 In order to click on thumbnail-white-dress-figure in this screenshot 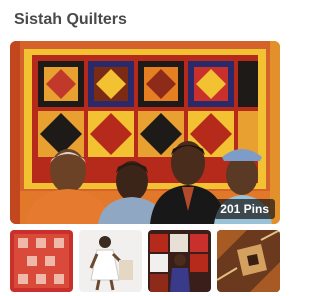, I will do `click(110, 261)`.